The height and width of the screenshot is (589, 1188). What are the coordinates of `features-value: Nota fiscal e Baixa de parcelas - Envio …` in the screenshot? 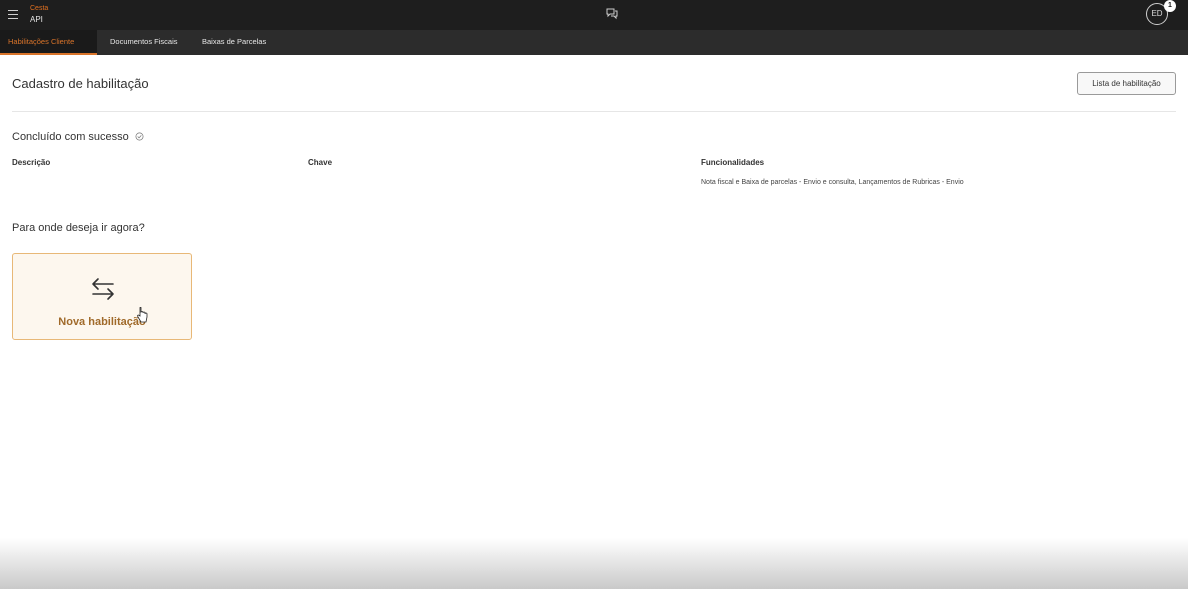 It's located at (832, 182).